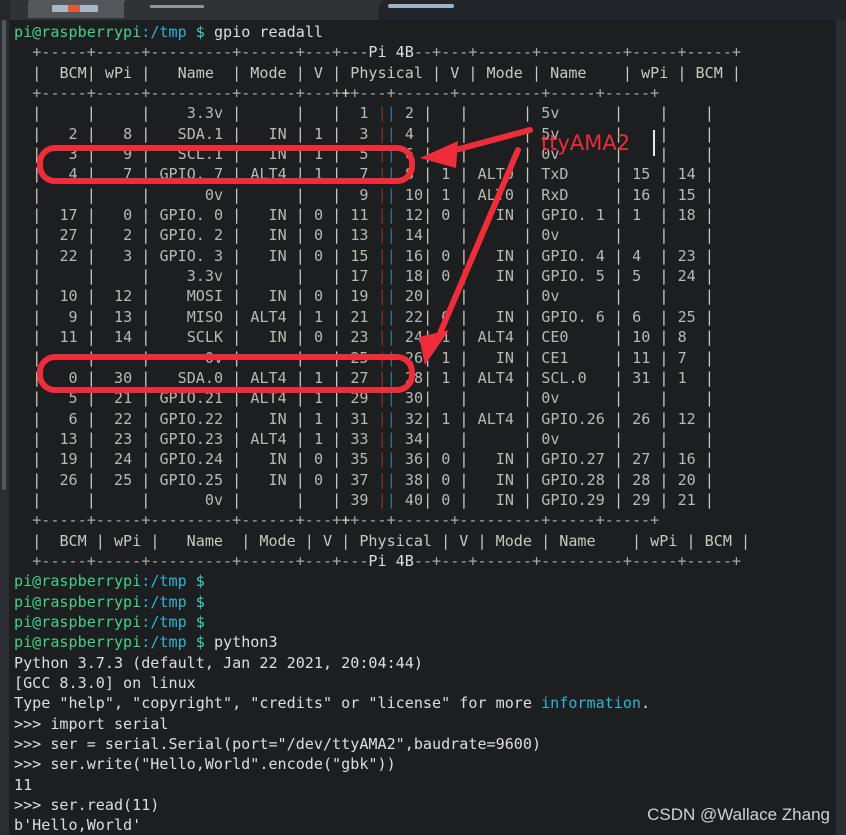  Describe the element at coordinates (91, 723) in the screenshot. I see `python-input-line: >>> import serial` at that location.